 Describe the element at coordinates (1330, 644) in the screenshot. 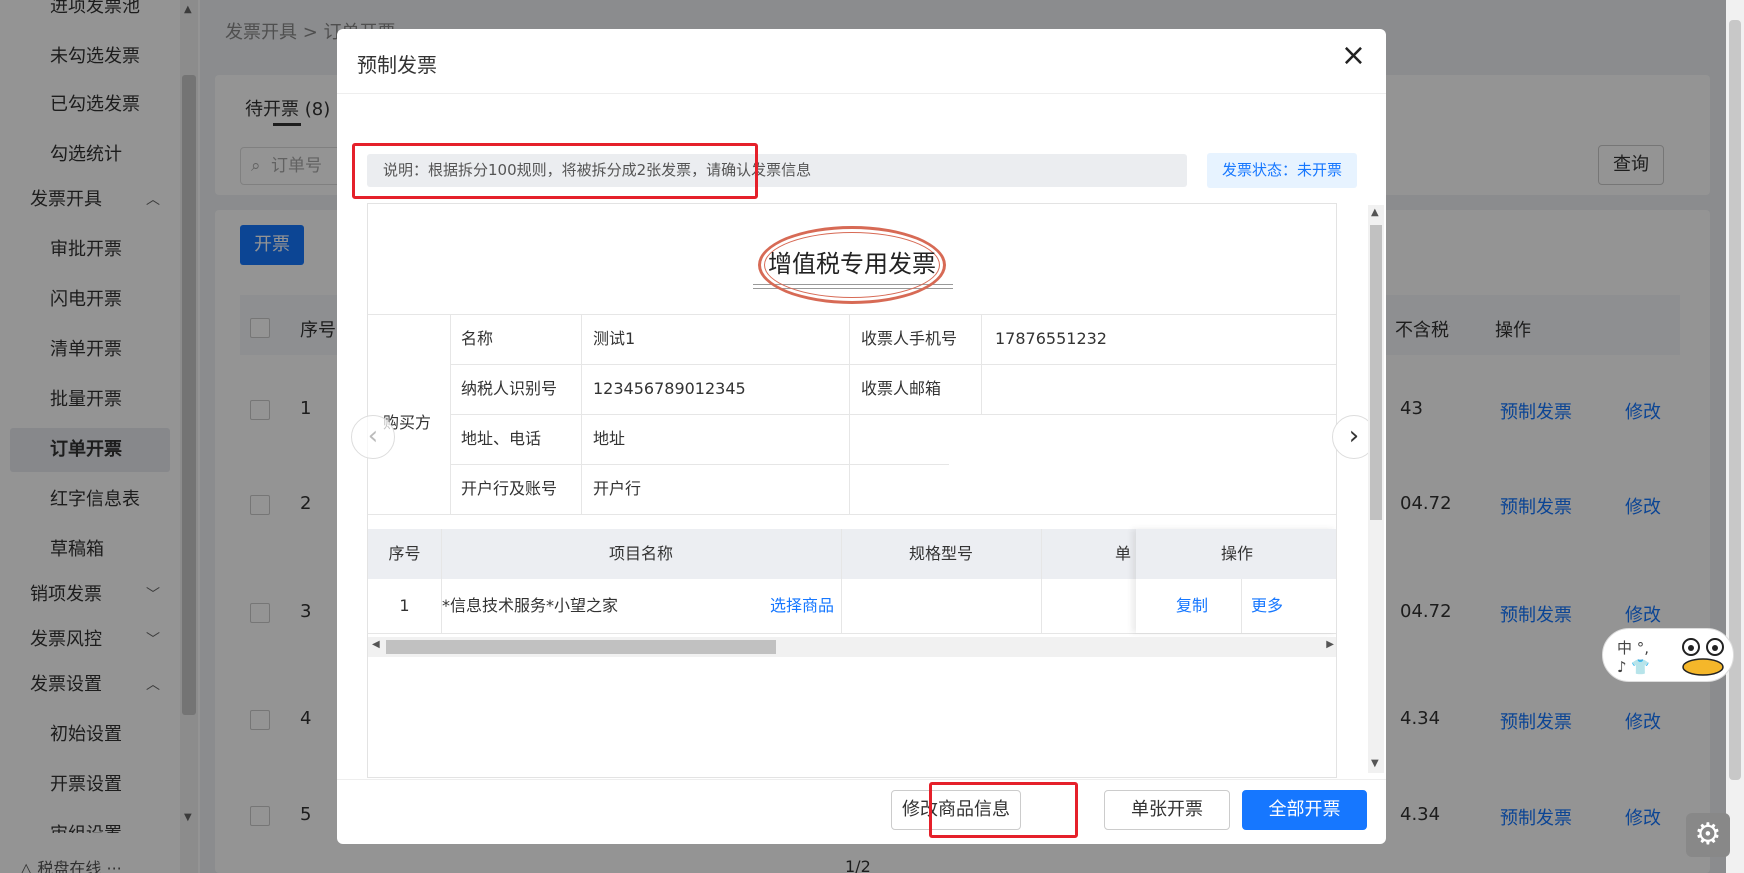

I see `scroll-right-arrow: ▶` at that location.